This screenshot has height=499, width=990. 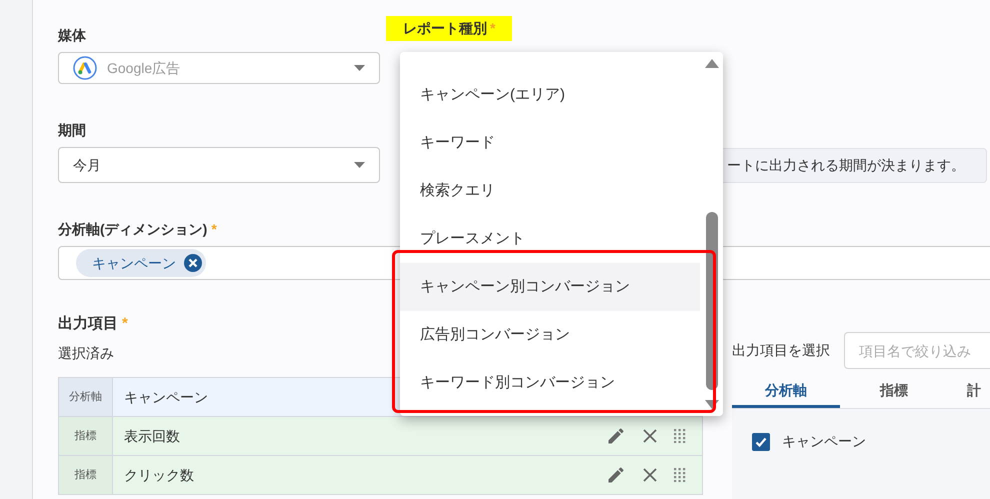 What do you see at coordinates (824, 441) in the screenshot?
I see `checkbox-label: キャンペーン` at bounding box center [824, 441].